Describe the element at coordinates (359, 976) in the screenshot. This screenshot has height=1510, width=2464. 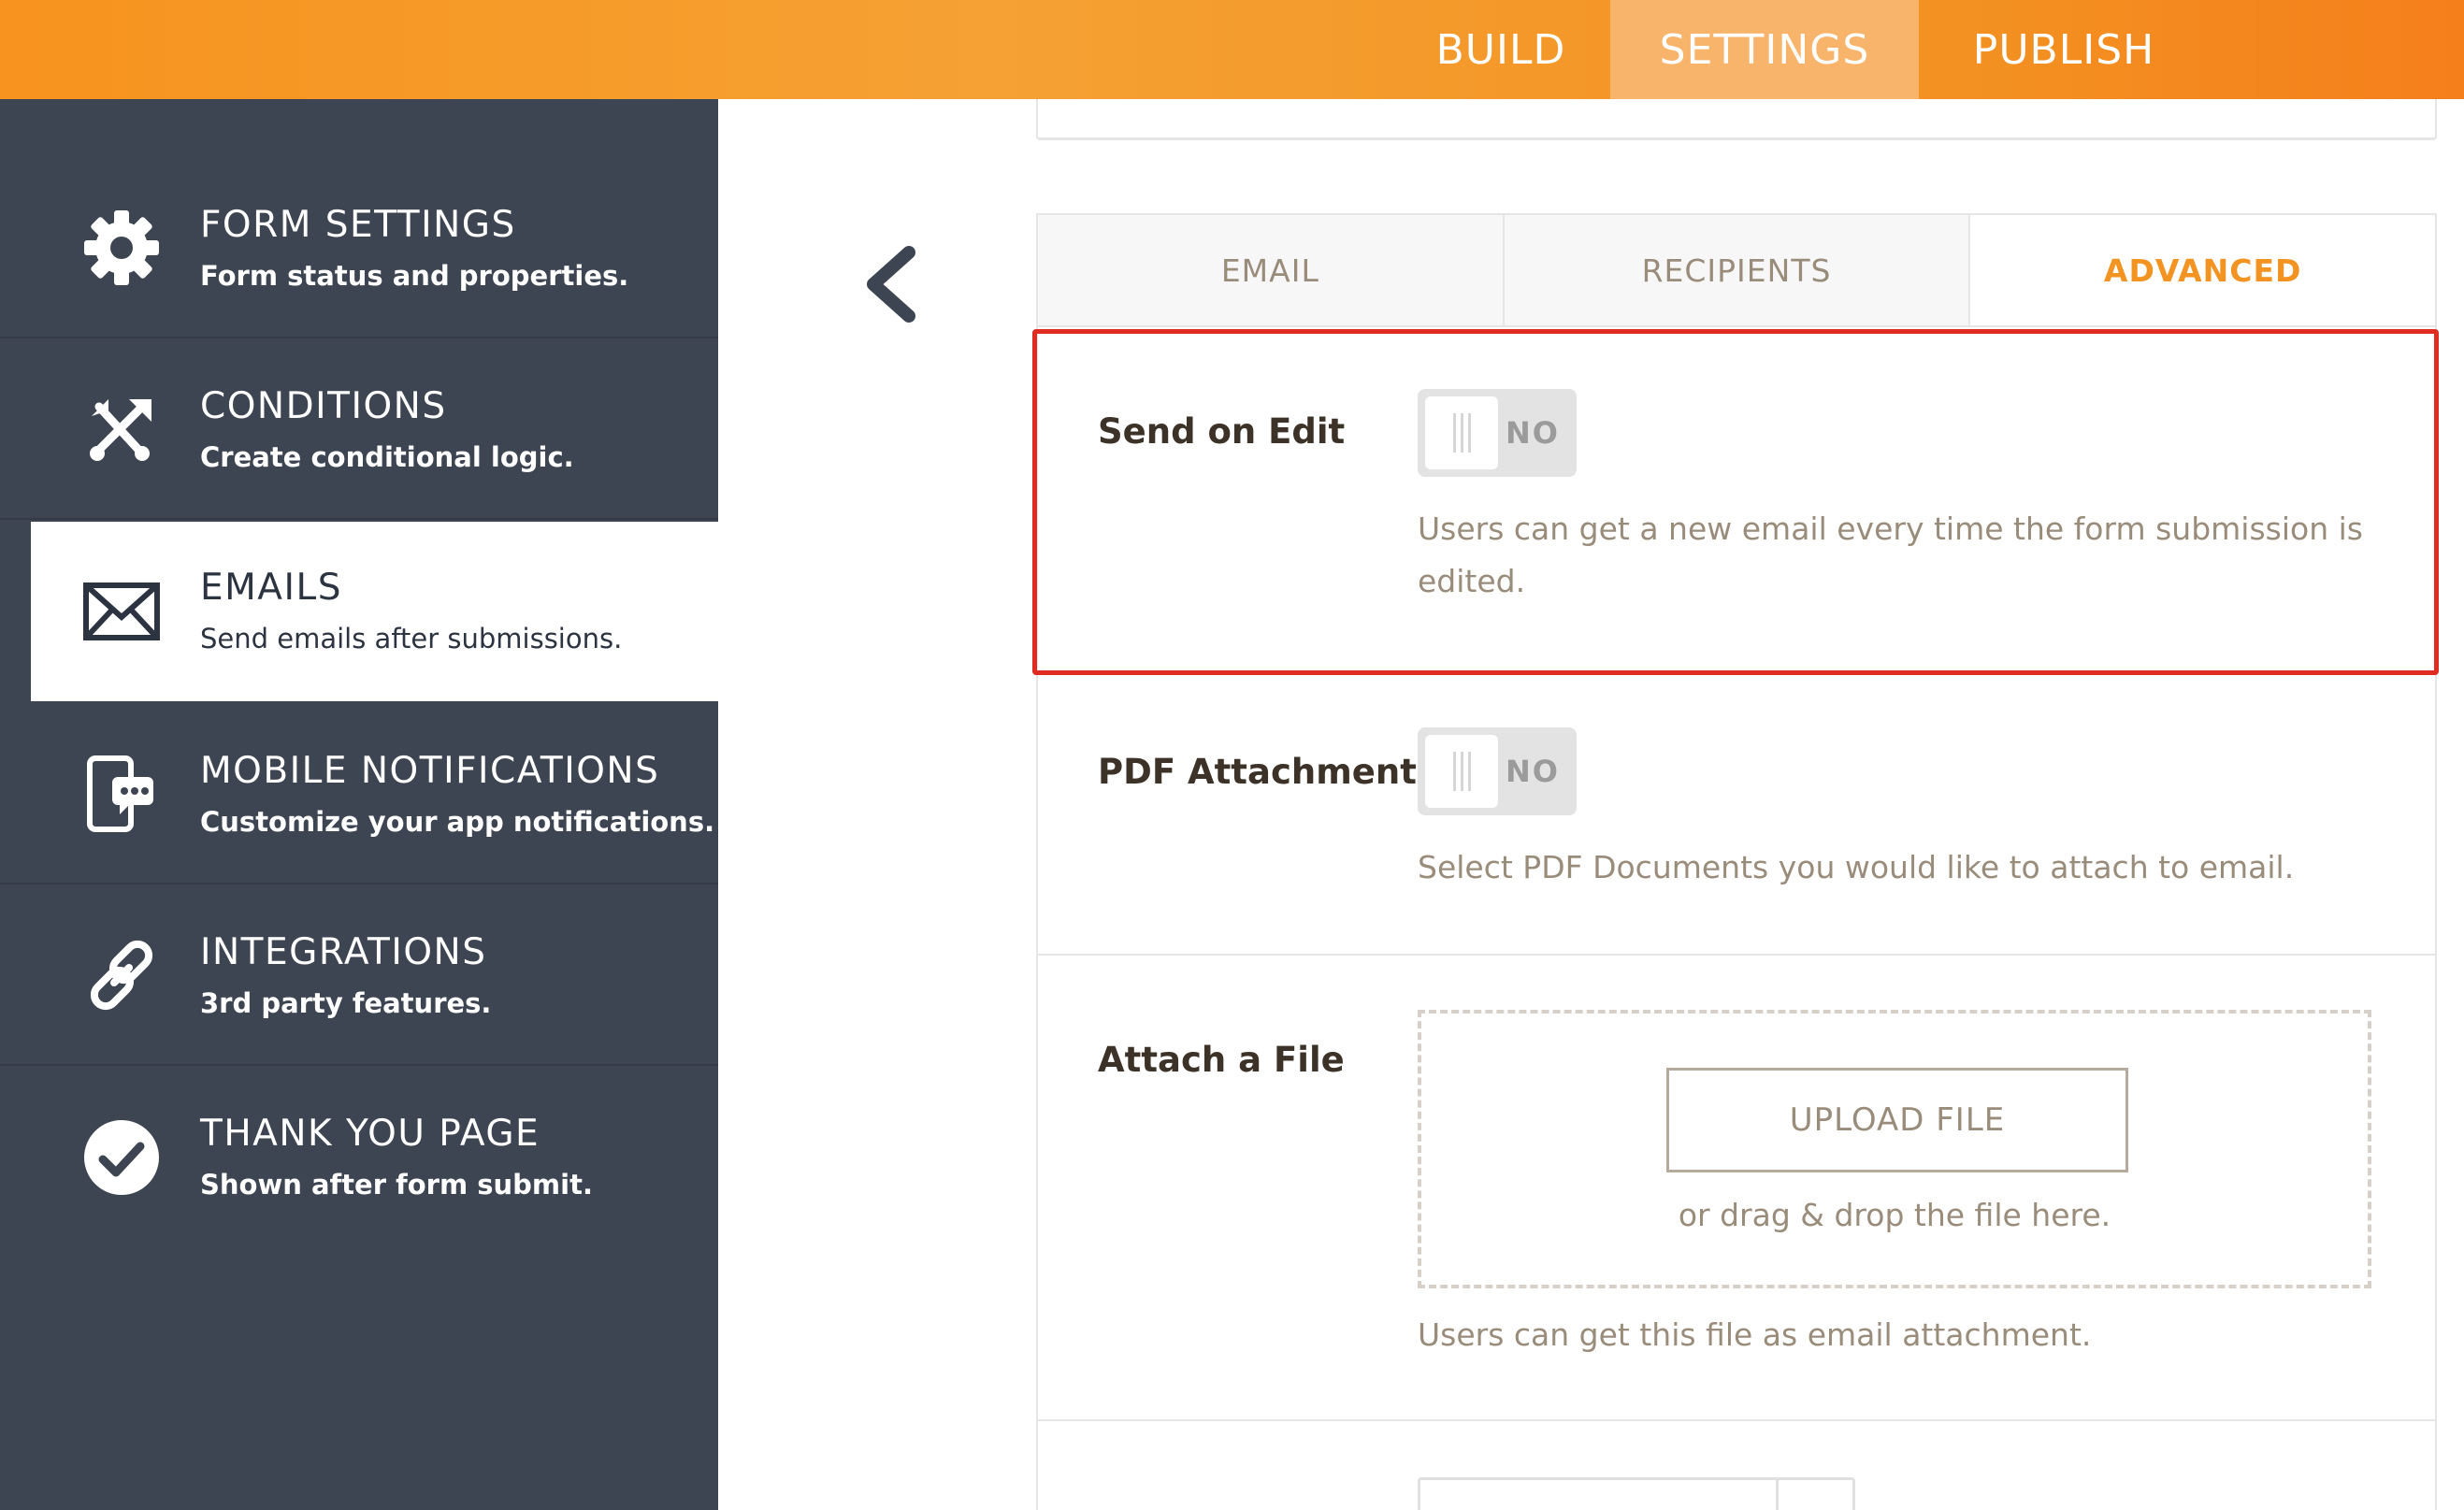
I see `sidebar-item-integrations: INTEGRATIONS 3rd party features.` at that location.